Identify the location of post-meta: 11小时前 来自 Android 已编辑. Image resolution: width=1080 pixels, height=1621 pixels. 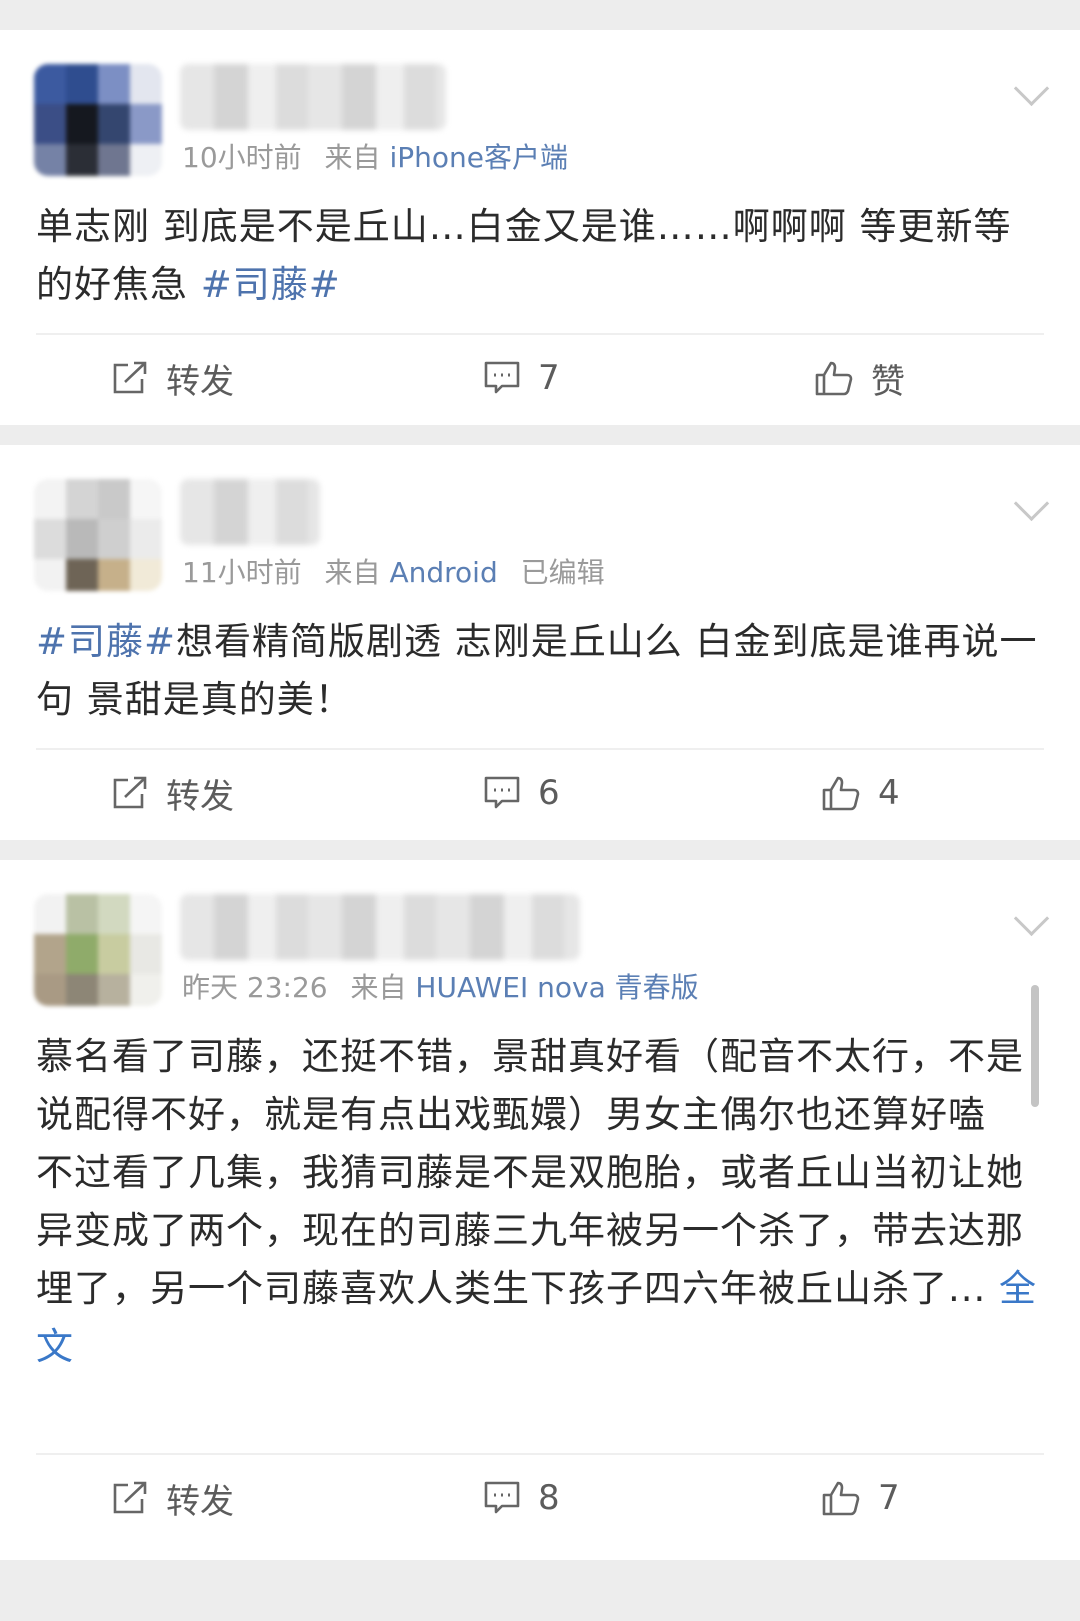
(393, 571).